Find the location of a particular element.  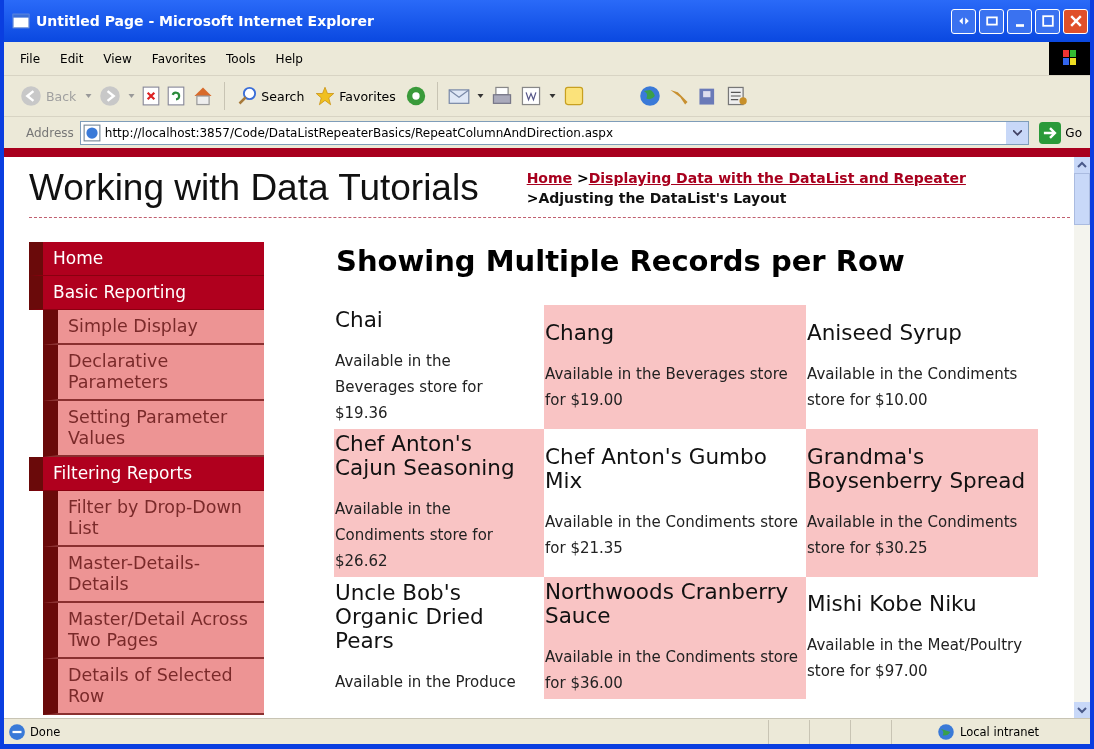

search-button: Search is located at coordinates (271, 96).